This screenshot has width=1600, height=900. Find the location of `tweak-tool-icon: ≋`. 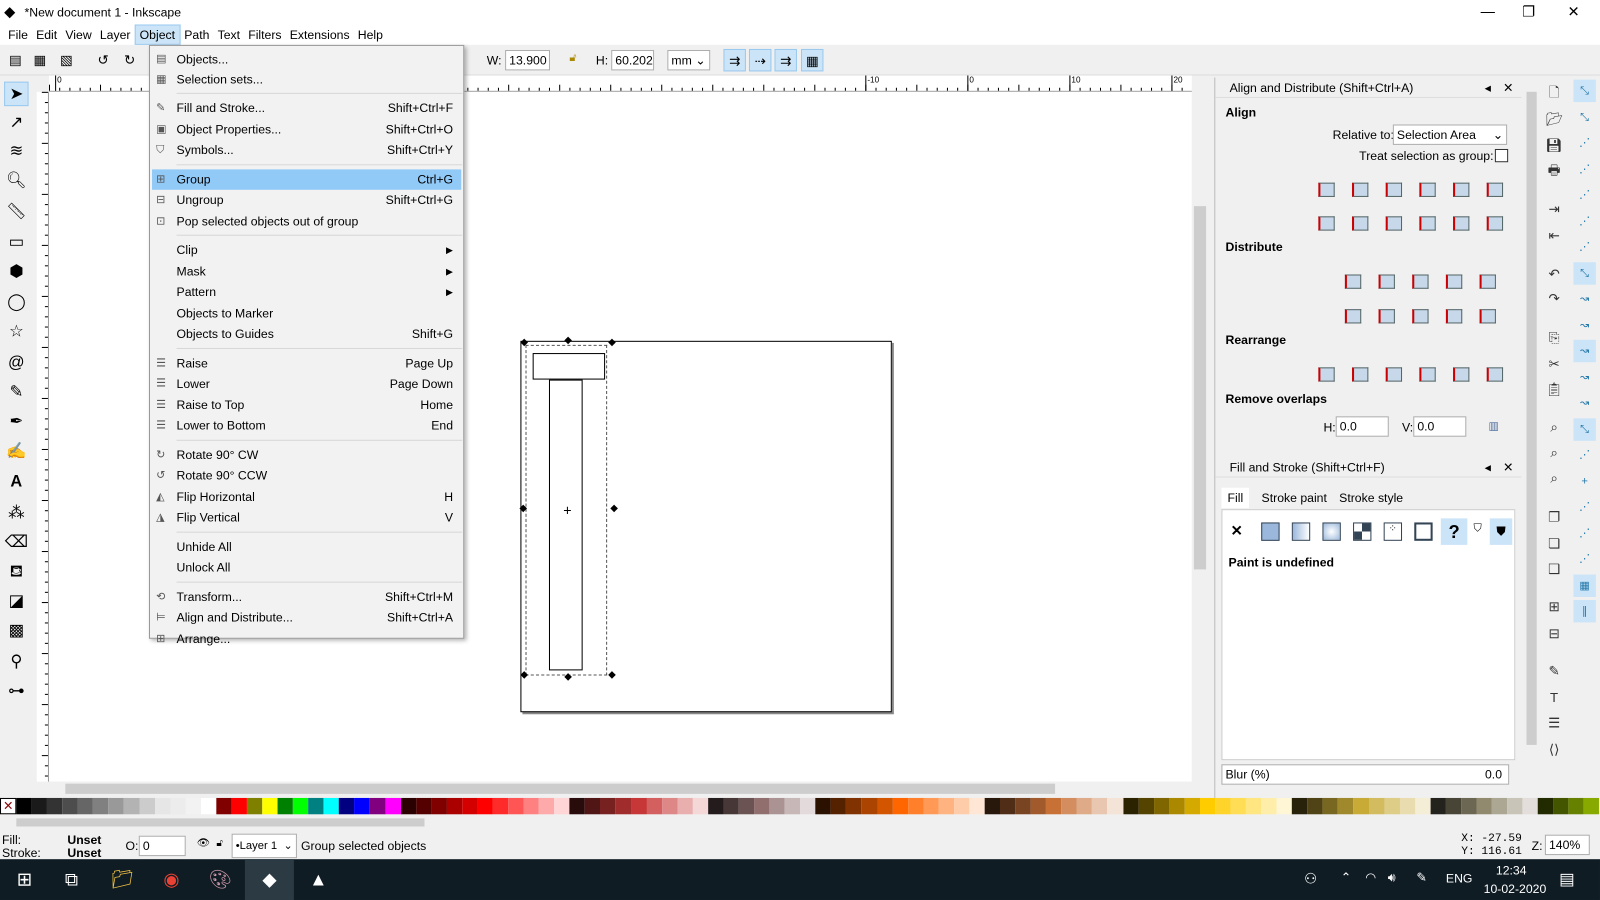

tweak-tool-icon: ≋ is located at coordinates (16, 152).